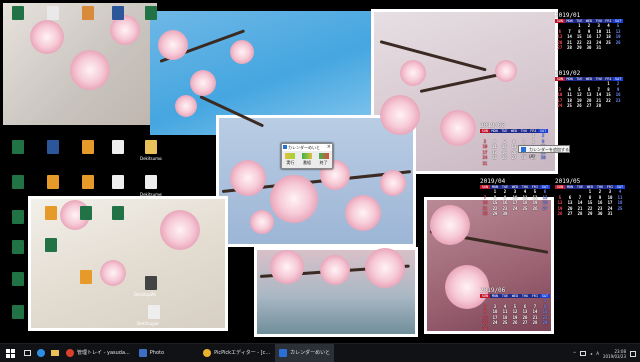 This screenshot has width=640, height=362. I want to click on add-calendar-menu-item: カレンダーを追加する(A), so click(544, 152).